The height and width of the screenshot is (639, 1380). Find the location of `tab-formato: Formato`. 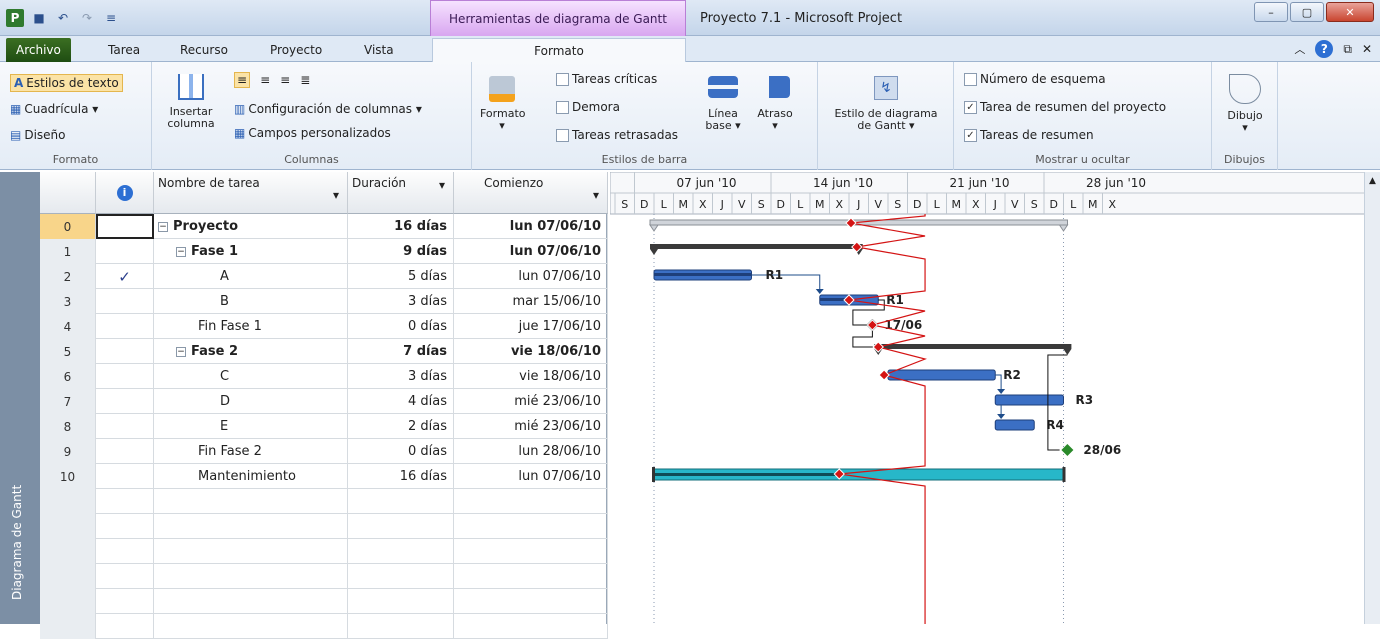

tab-formato: Formato is located at coordinates (559, 50).